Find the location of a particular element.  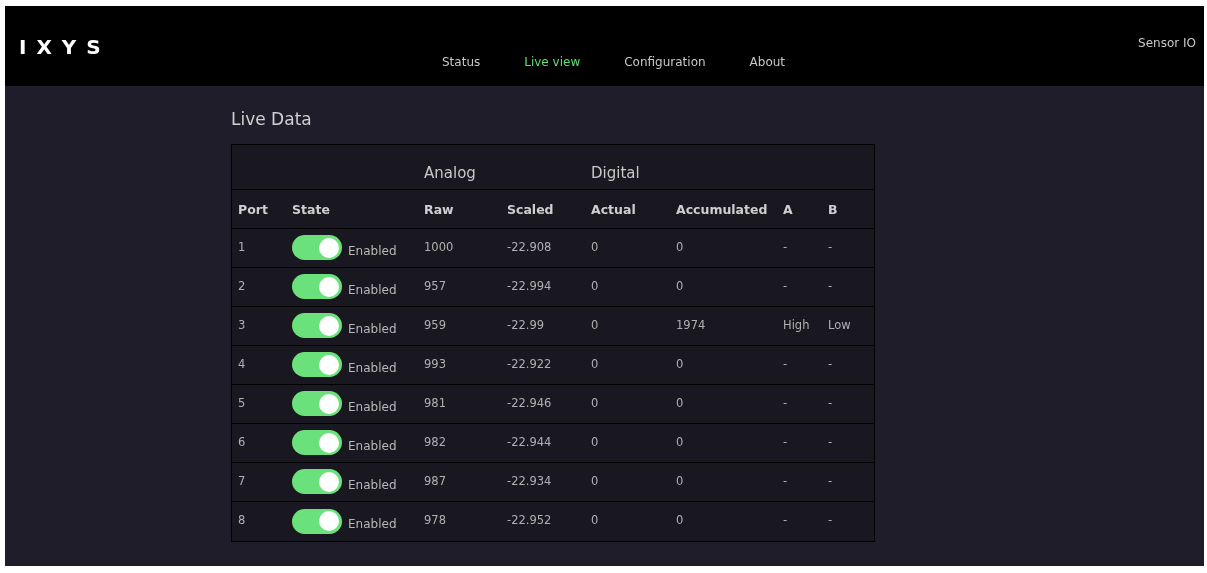

table-cell-text: 1000 is located at coordinates (439, 247).